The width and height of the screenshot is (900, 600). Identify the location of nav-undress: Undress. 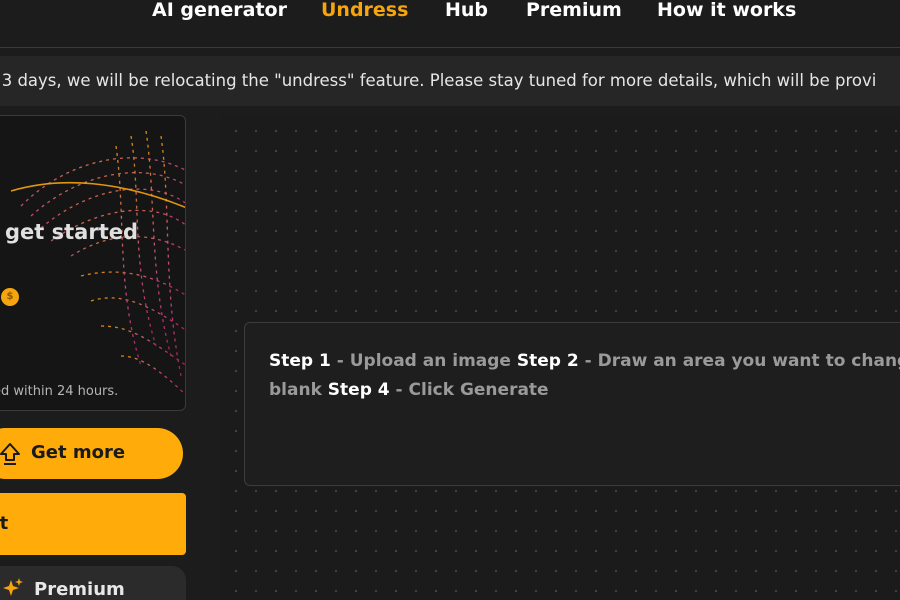
(364, 11).